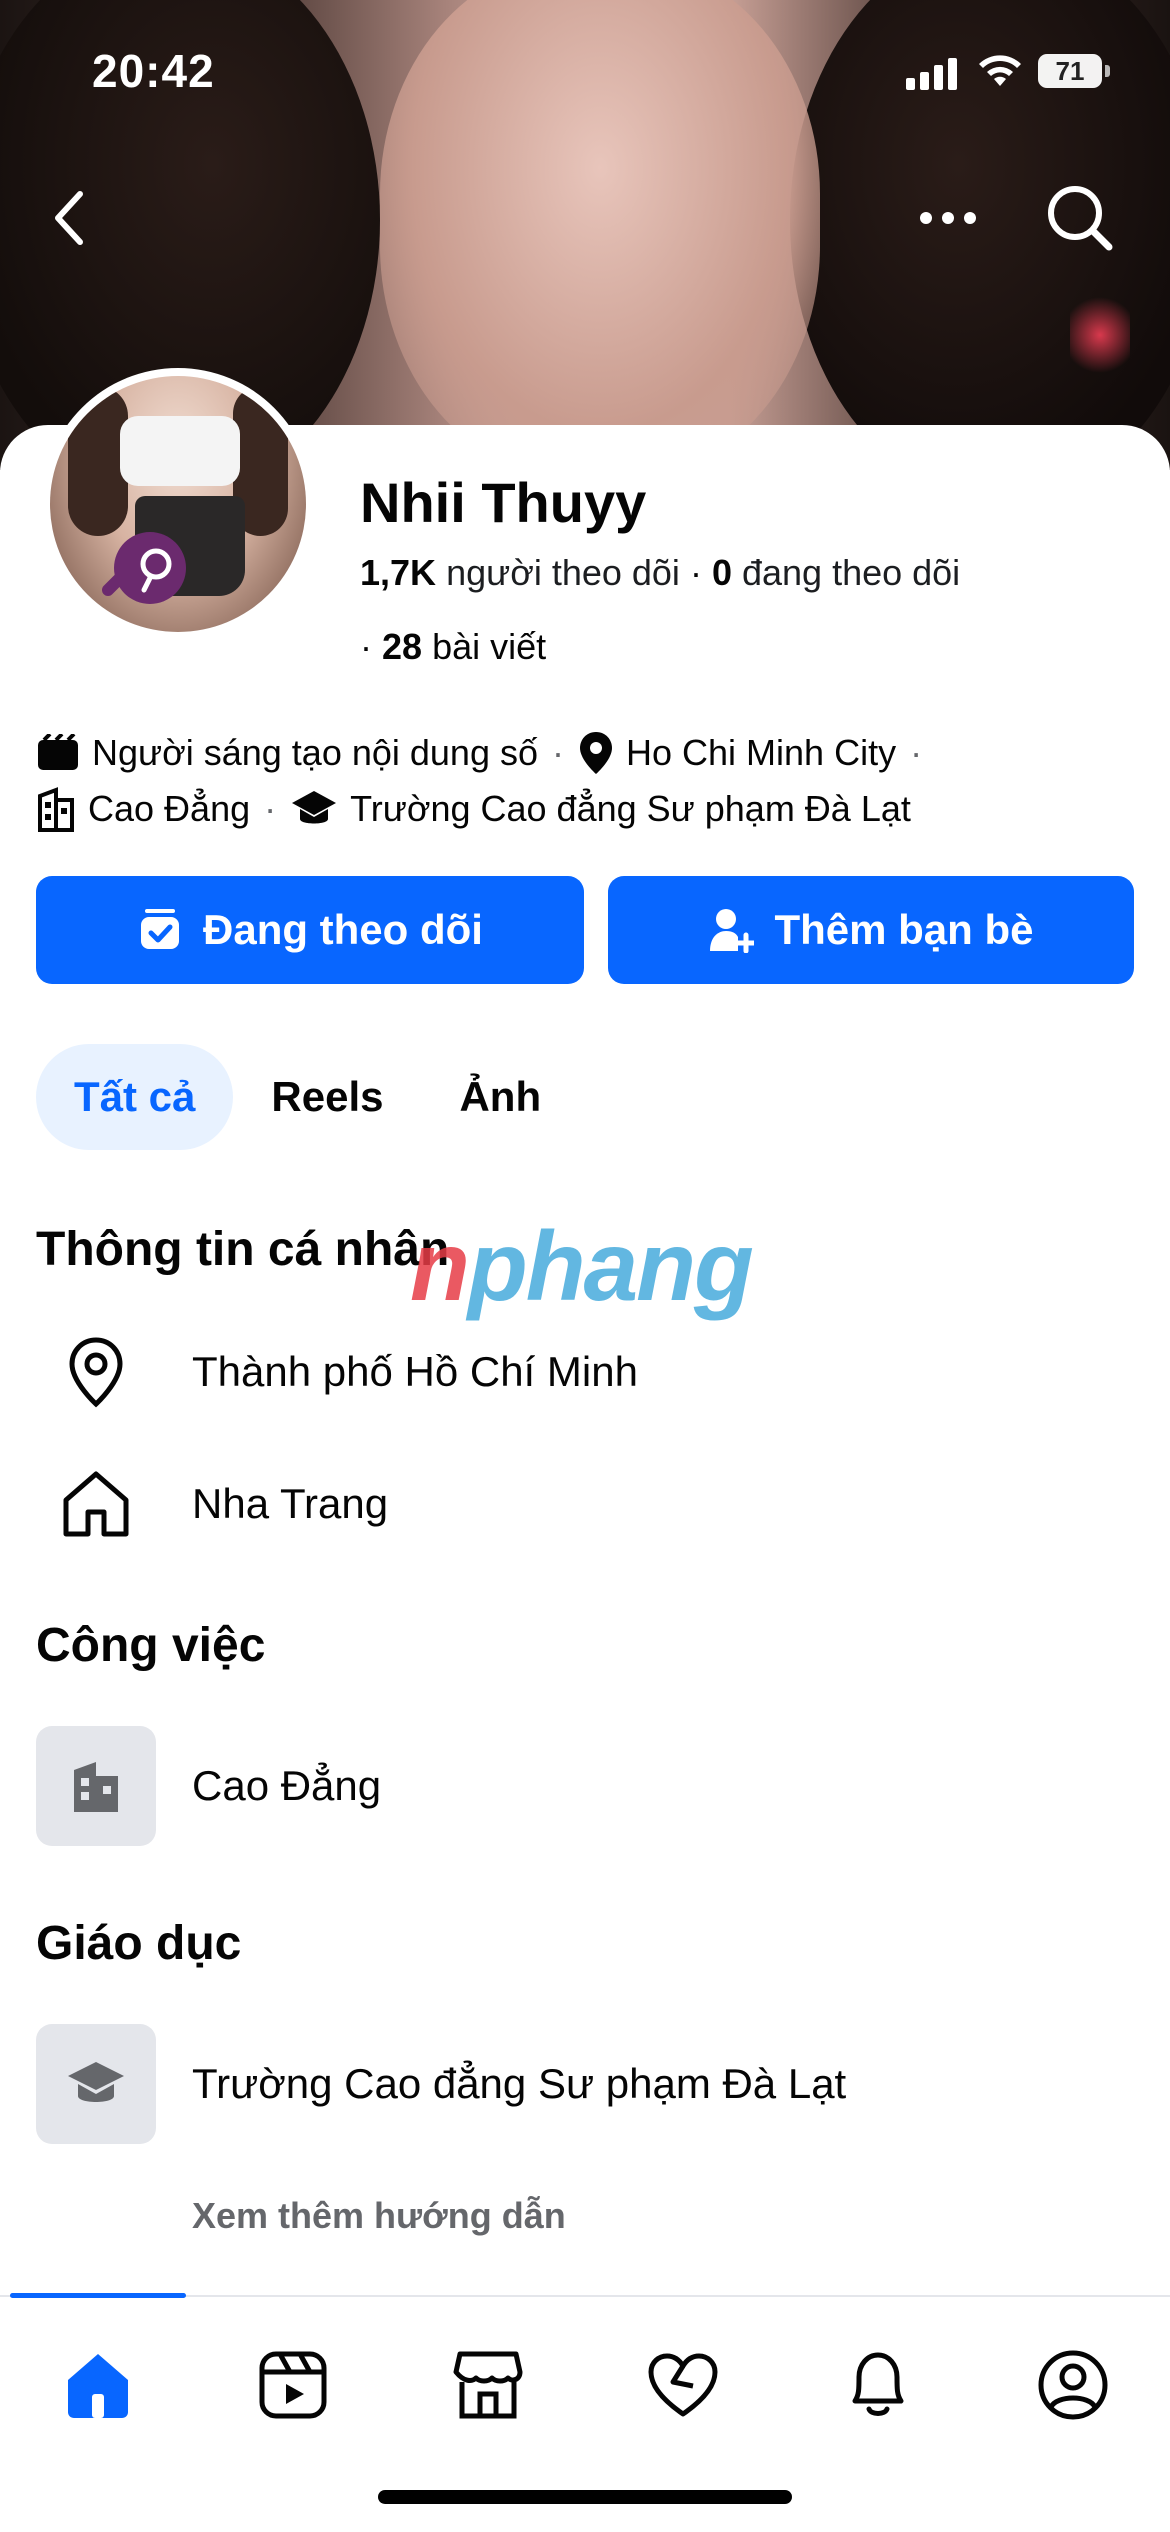  Describe the element at coordinates (582, 1266) in the screenshot. I see `watermark-logo: nphang` at that location.